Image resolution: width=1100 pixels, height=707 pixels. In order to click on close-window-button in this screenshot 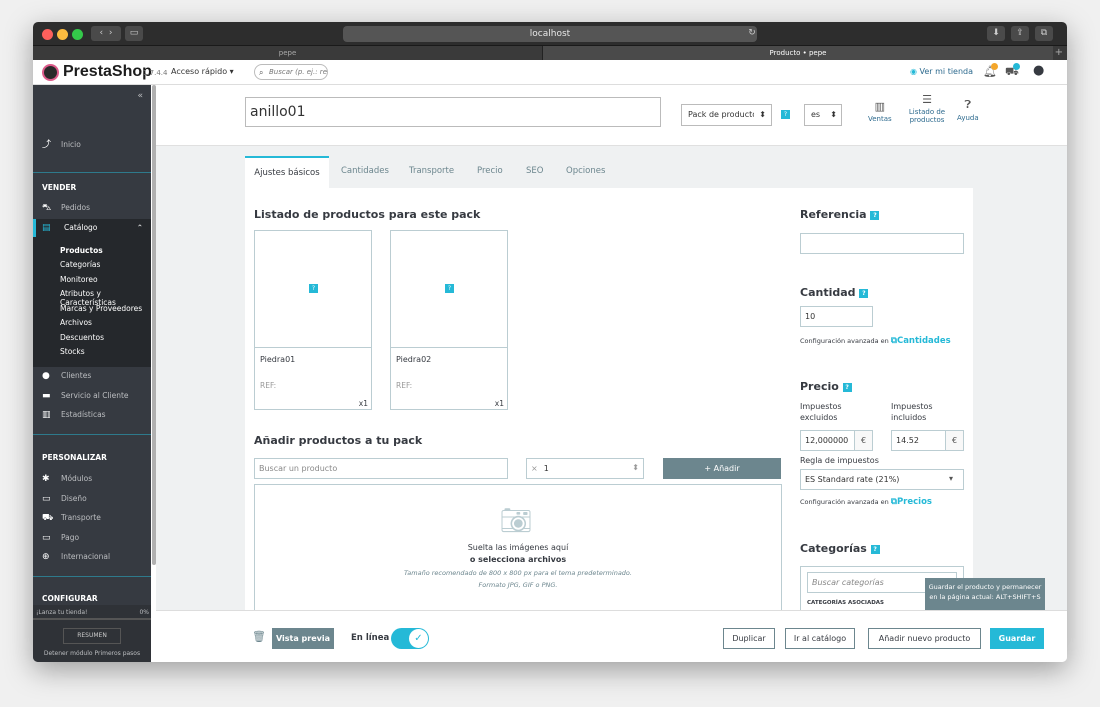, I will do `click(47, 34)`.